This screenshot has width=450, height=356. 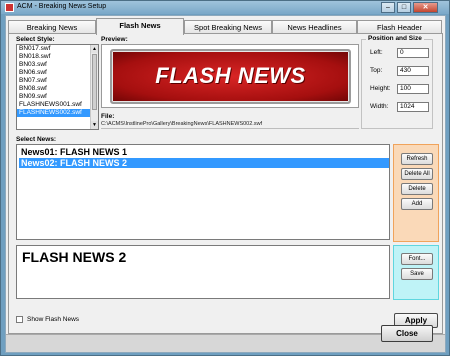 I want to click on bottom-bar, so click(x=225, y=343).